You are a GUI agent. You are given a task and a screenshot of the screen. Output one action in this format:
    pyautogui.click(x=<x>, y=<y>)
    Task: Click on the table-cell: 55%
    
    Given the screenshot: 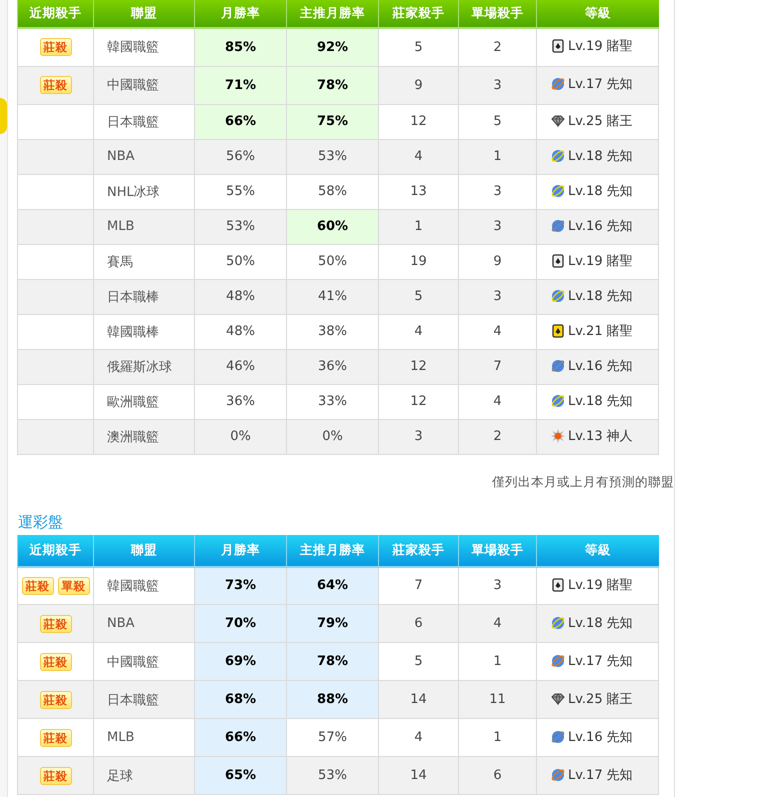 What is the action you would take?
    pyautogui.click(x=240, y=191)
    